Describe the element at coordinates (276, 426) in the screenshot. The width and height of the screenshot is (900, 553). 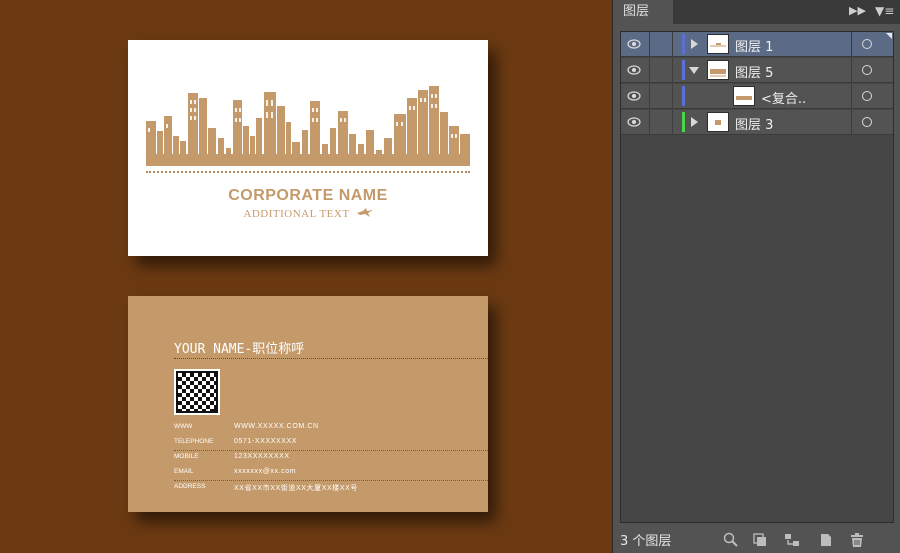
I see `info-value: WWW.XXXXX.COM.CN` at that location.